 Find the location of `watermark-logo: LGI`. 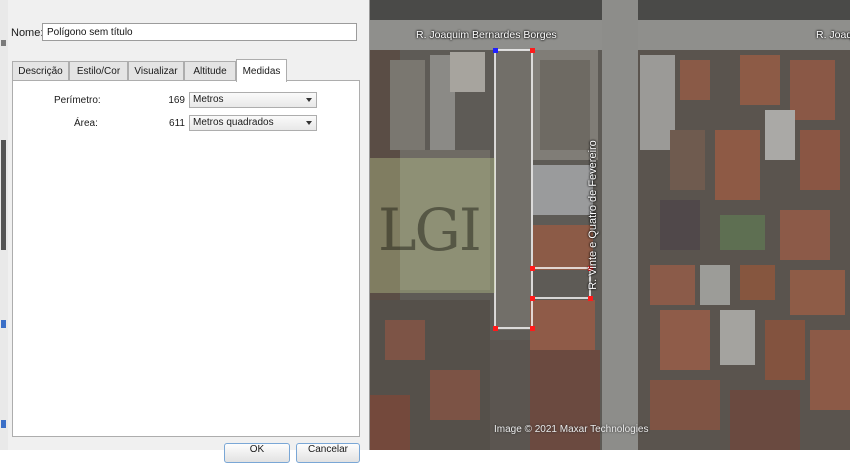

watermark-logo: LGI is located at coordinates (432, 225).